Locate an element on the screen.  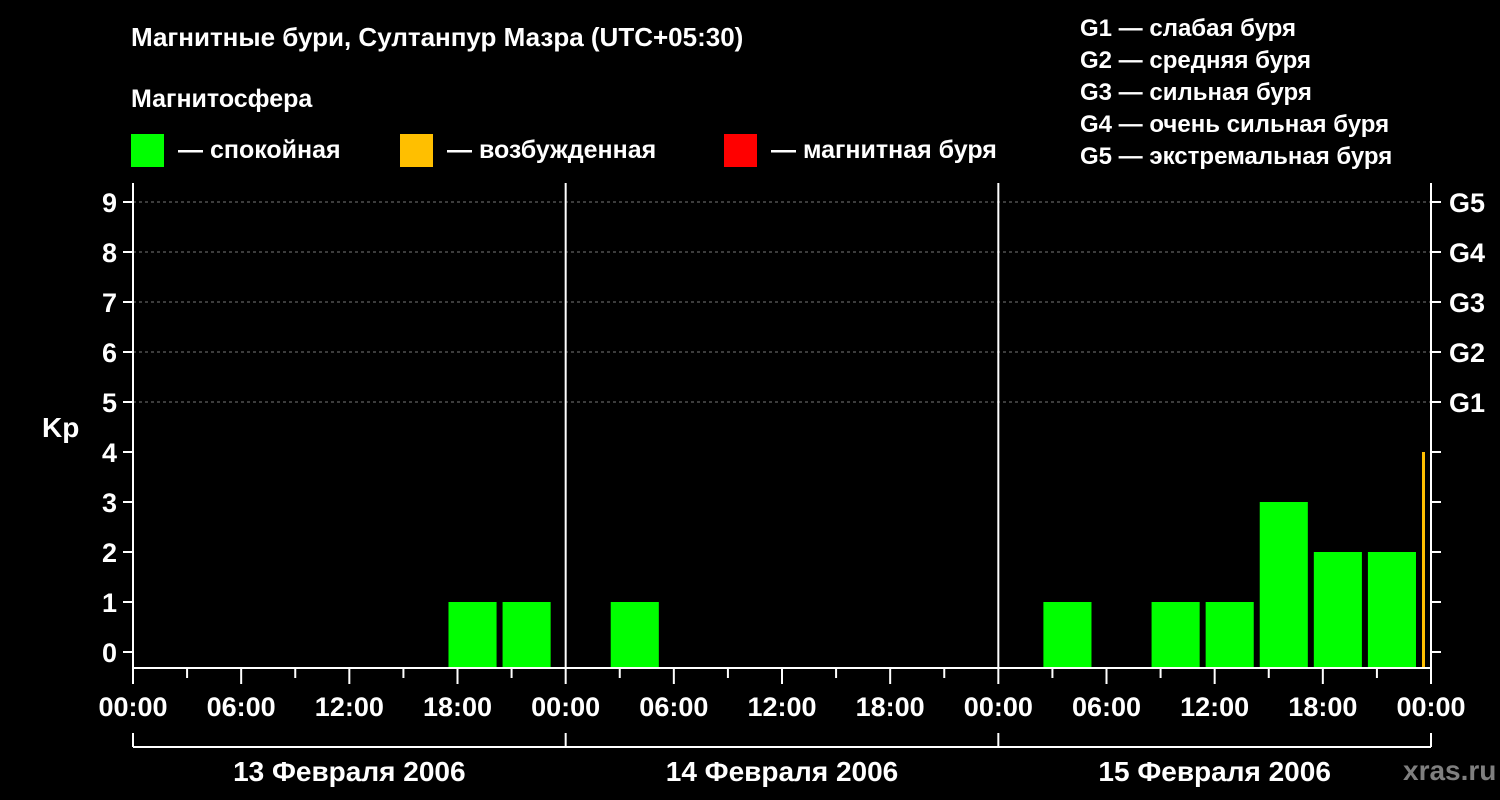
y-tick-label: 6 is located at coordinates (109, 353).